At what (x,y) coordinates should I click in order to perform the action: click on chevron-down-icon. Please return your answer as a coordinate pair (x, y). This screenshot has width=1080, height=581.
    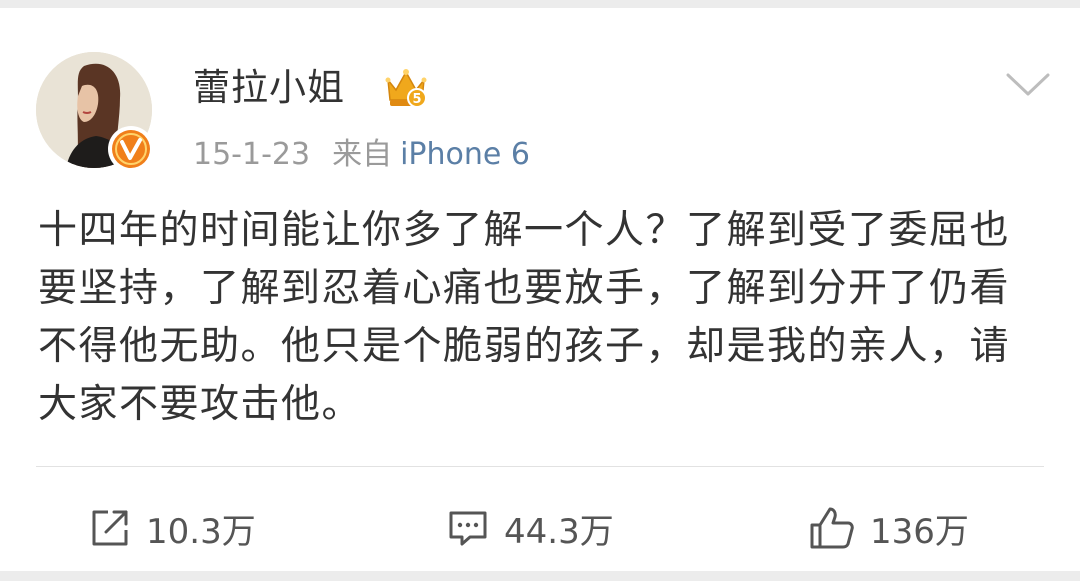
    Looking at the image, I should click on (1028, 85).